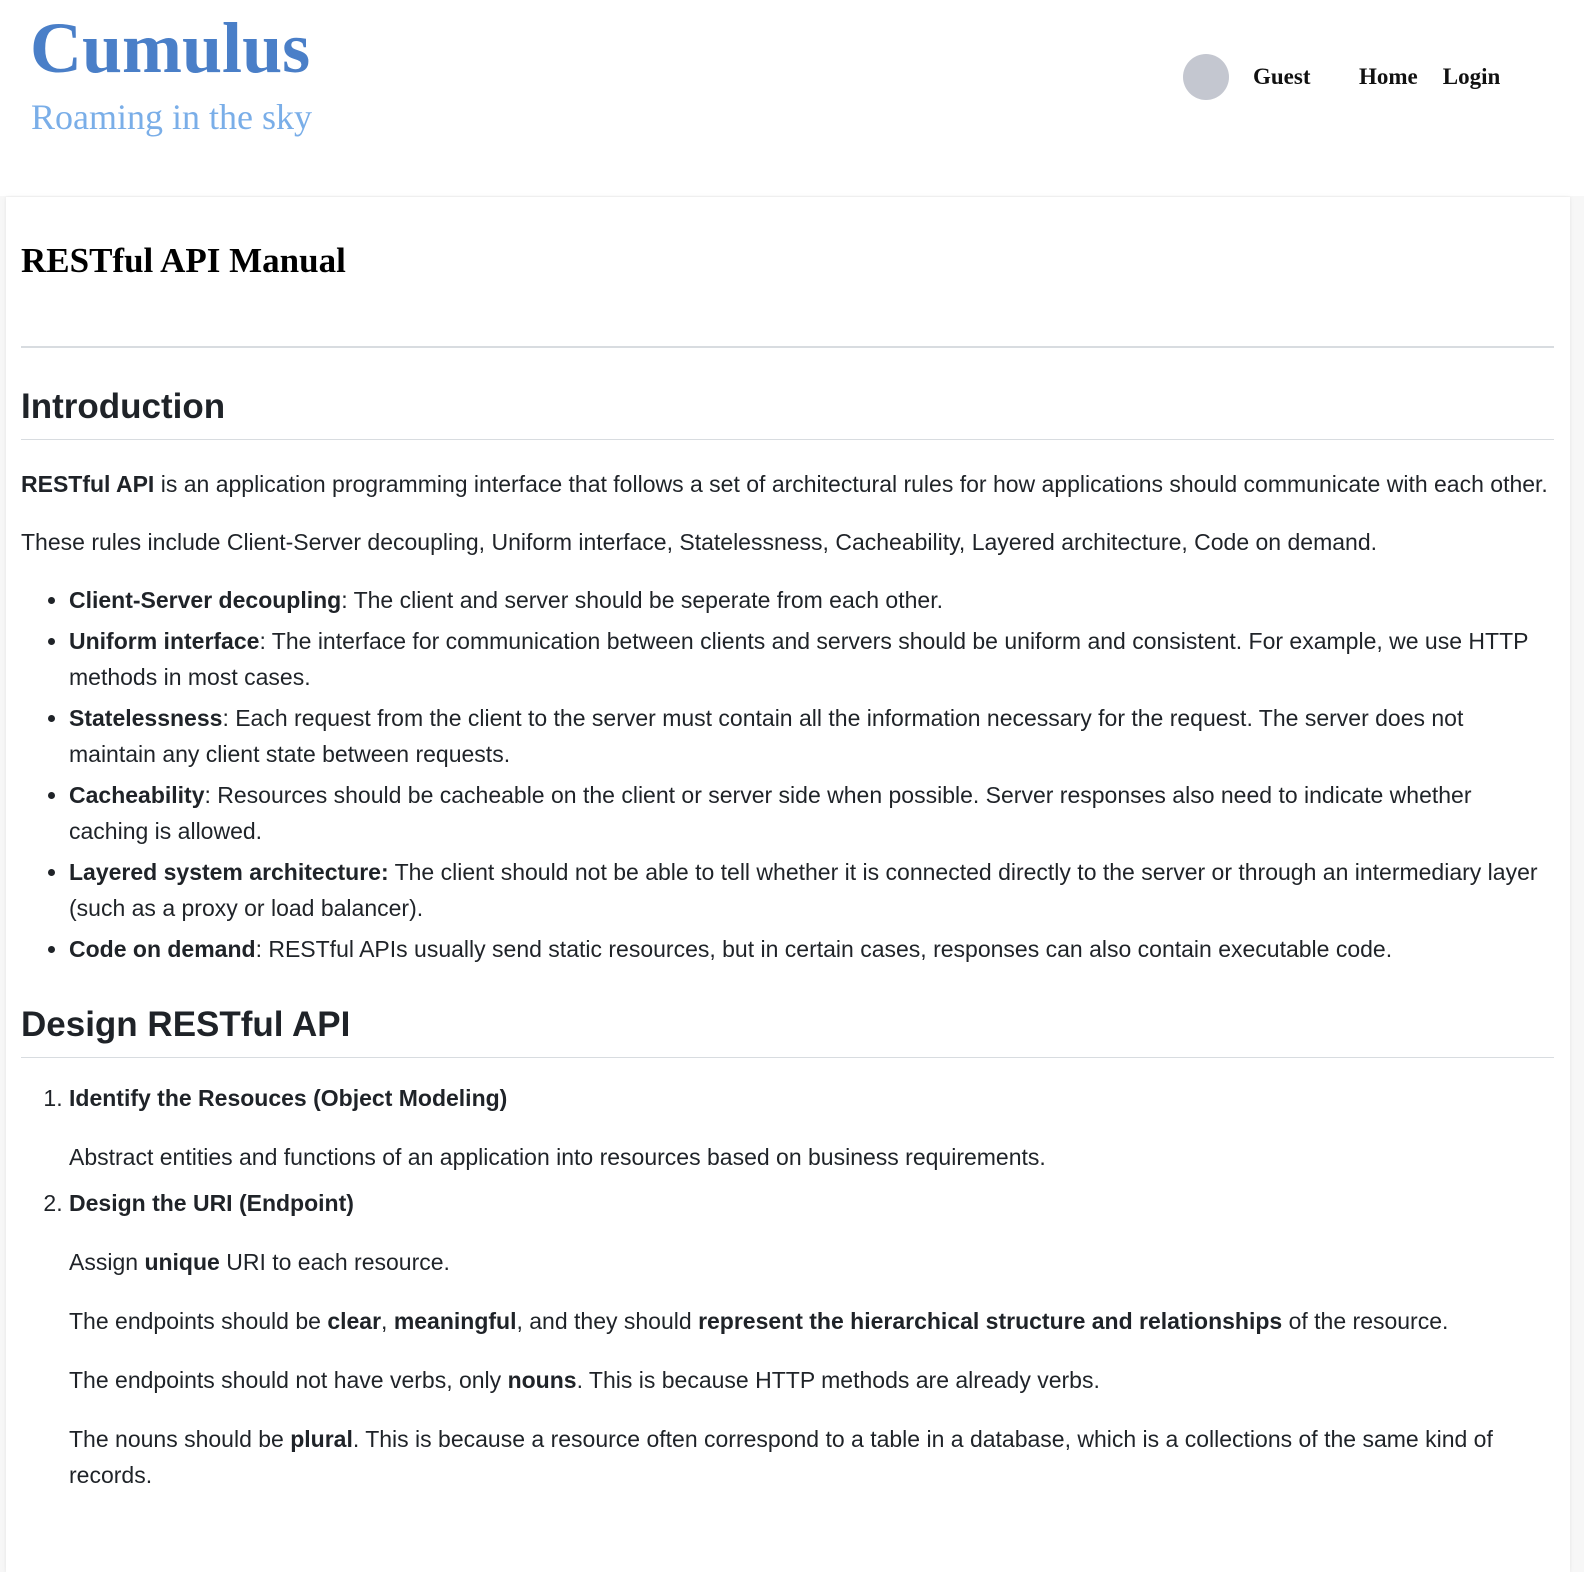  Describe the element at coordinates (107, 1262) in the screenshot. I see `text: Assign` at that location.